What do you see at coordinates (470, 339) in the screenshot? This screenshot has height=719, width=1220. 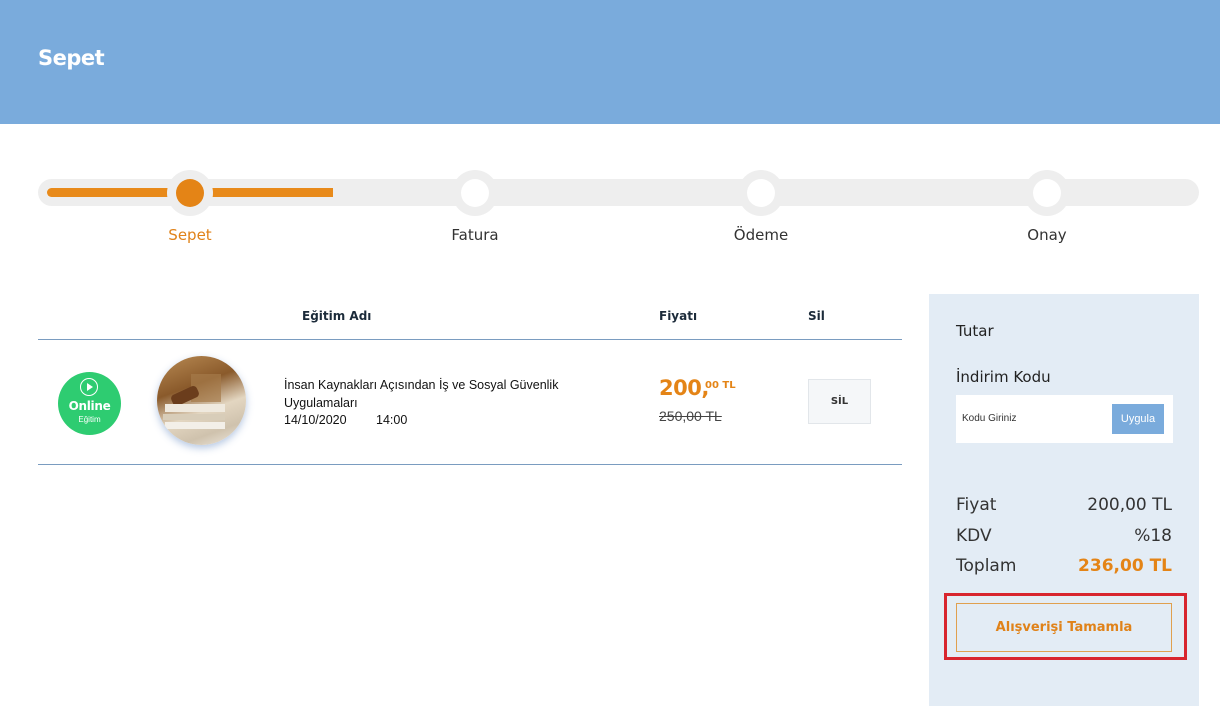 I see `table-divider-top` at bounding box center [470, 339].